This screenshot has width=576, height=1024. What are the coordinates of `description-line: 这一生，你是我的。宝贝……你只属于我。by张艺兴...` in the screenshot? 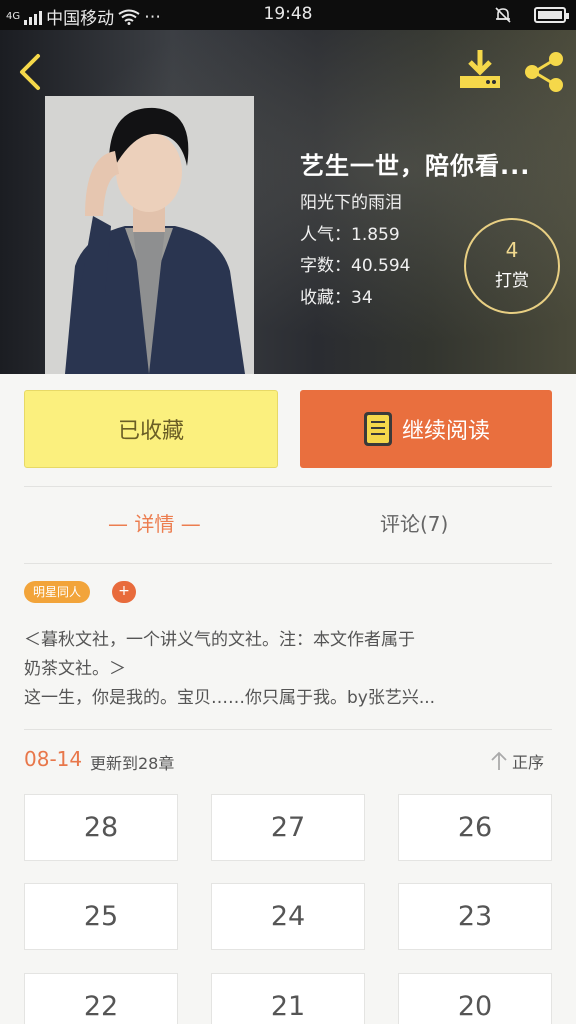 It's located at (230, 698).